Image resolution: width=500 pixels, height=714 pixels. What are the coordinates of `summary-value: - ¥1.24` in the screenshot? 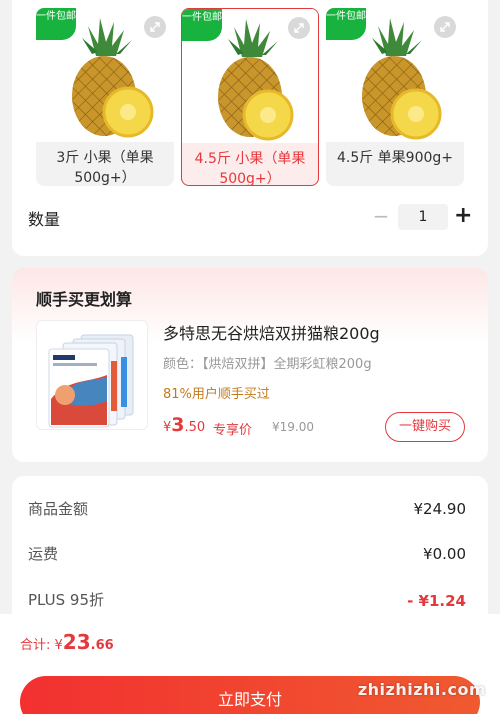 It's located at (436, 601).